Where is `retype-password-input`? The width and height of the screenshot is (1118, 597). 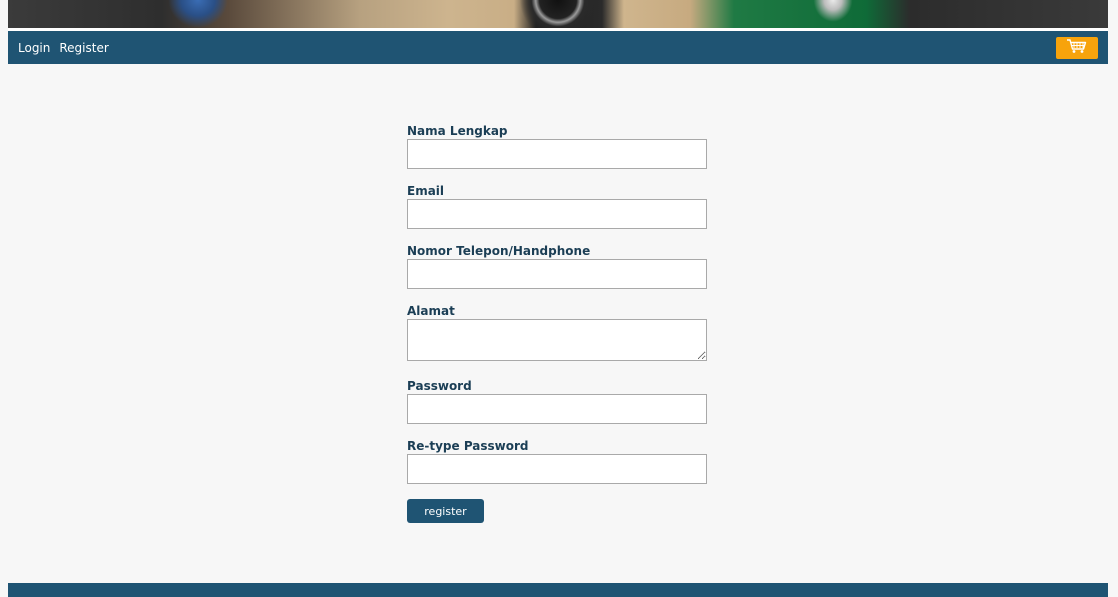 retype-password-input is located at coordinates (557, 469).